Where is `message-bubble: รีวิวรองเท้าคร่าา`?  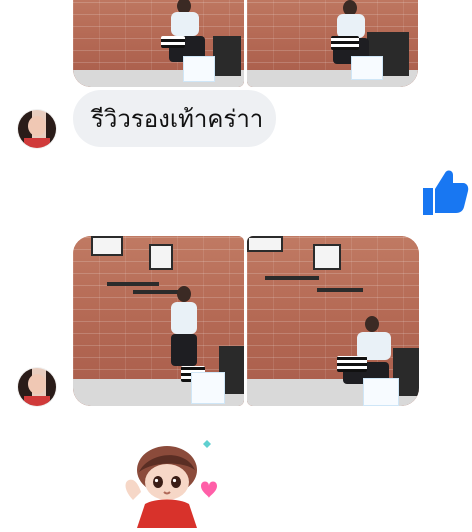 message-bubble: รีวิวรองเท้าคร่าา is located at coordinates (174, 118).